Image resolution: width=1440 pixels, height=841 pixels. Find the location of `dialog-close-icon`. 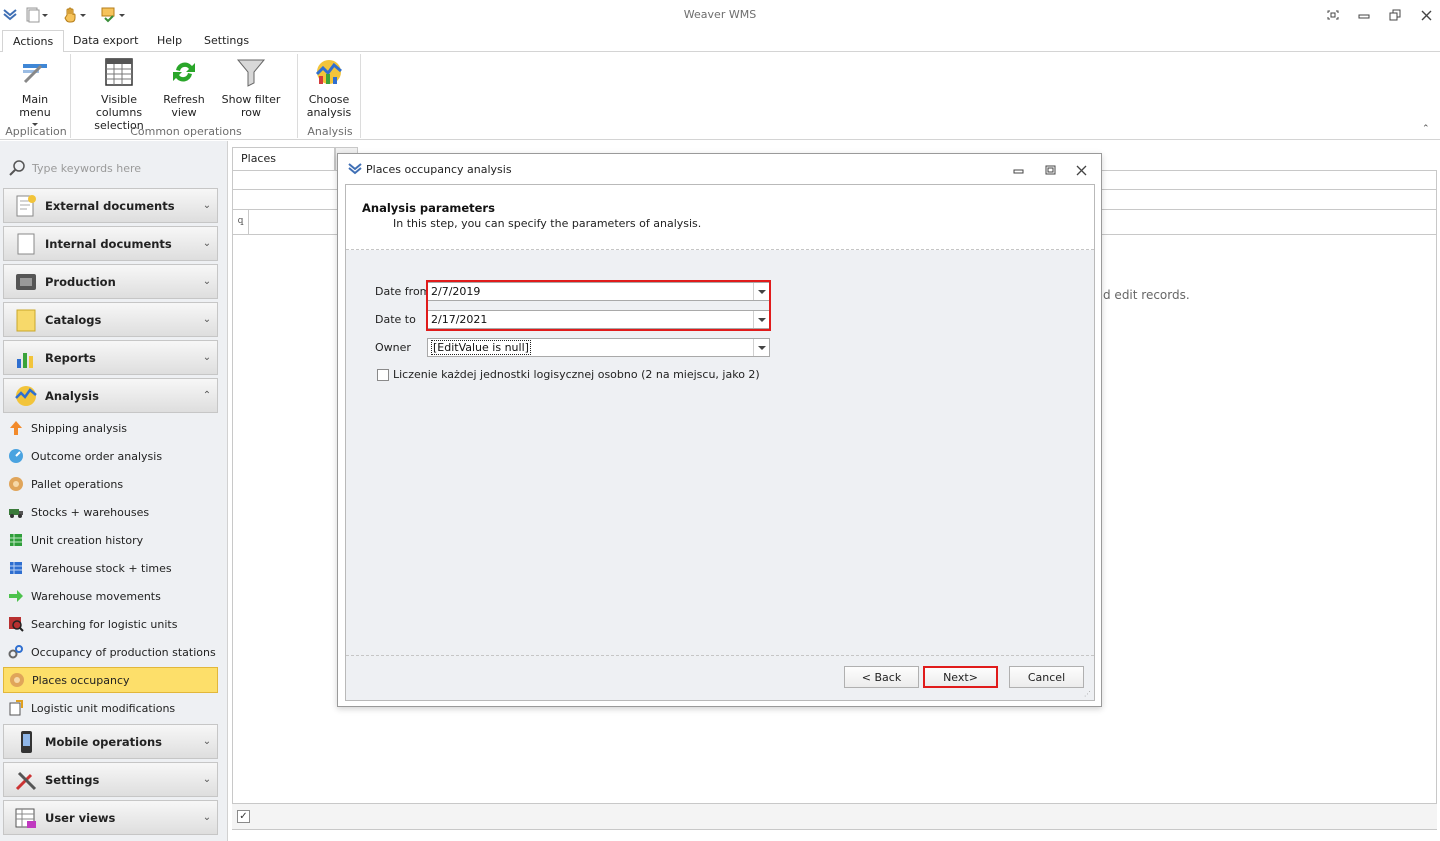

dialog-close-icon is located at coordinates (1081, 170).